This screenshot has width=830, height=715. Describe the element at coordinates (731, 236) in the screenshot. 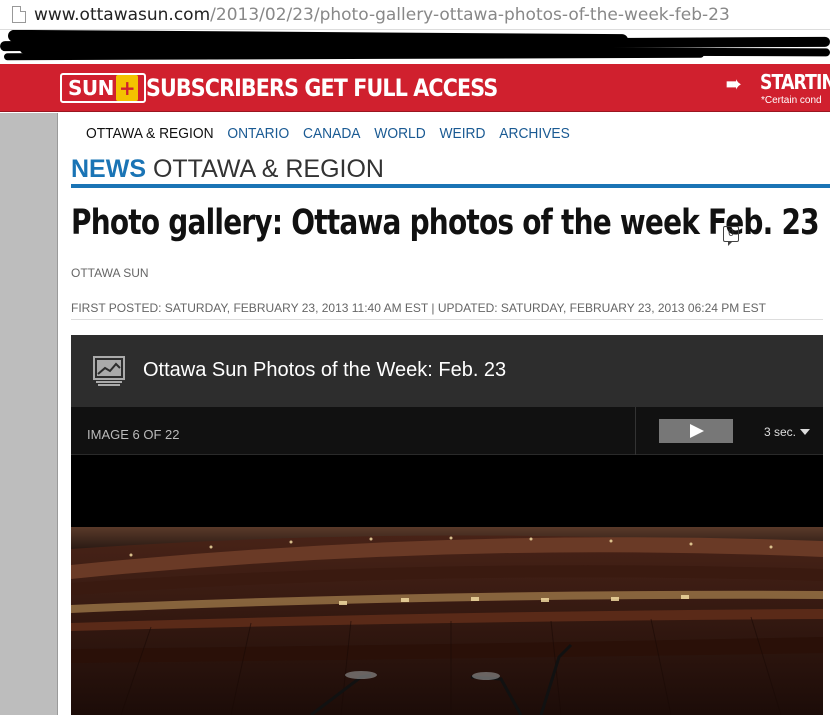

I see `comment-count-icon: 0` at that location.